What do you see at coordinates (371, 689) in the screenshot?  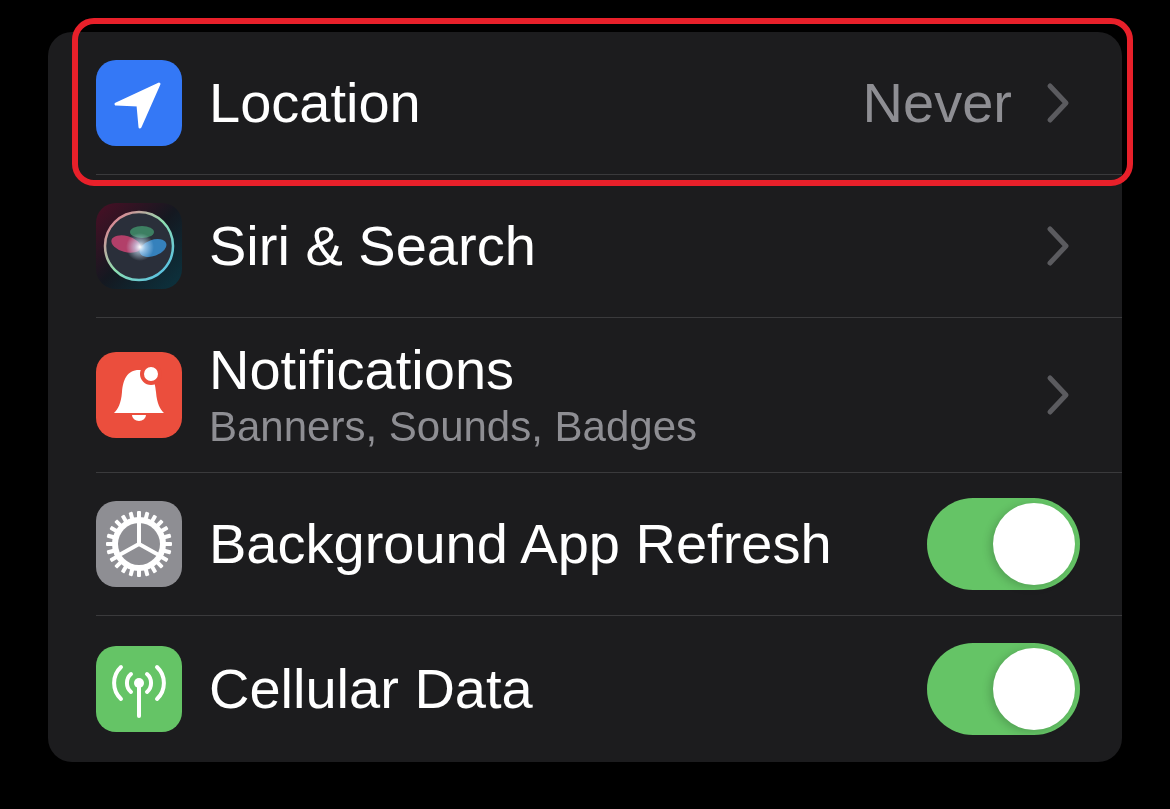 I see `row-label: Cellular Data` at bounding box center [371, 689].